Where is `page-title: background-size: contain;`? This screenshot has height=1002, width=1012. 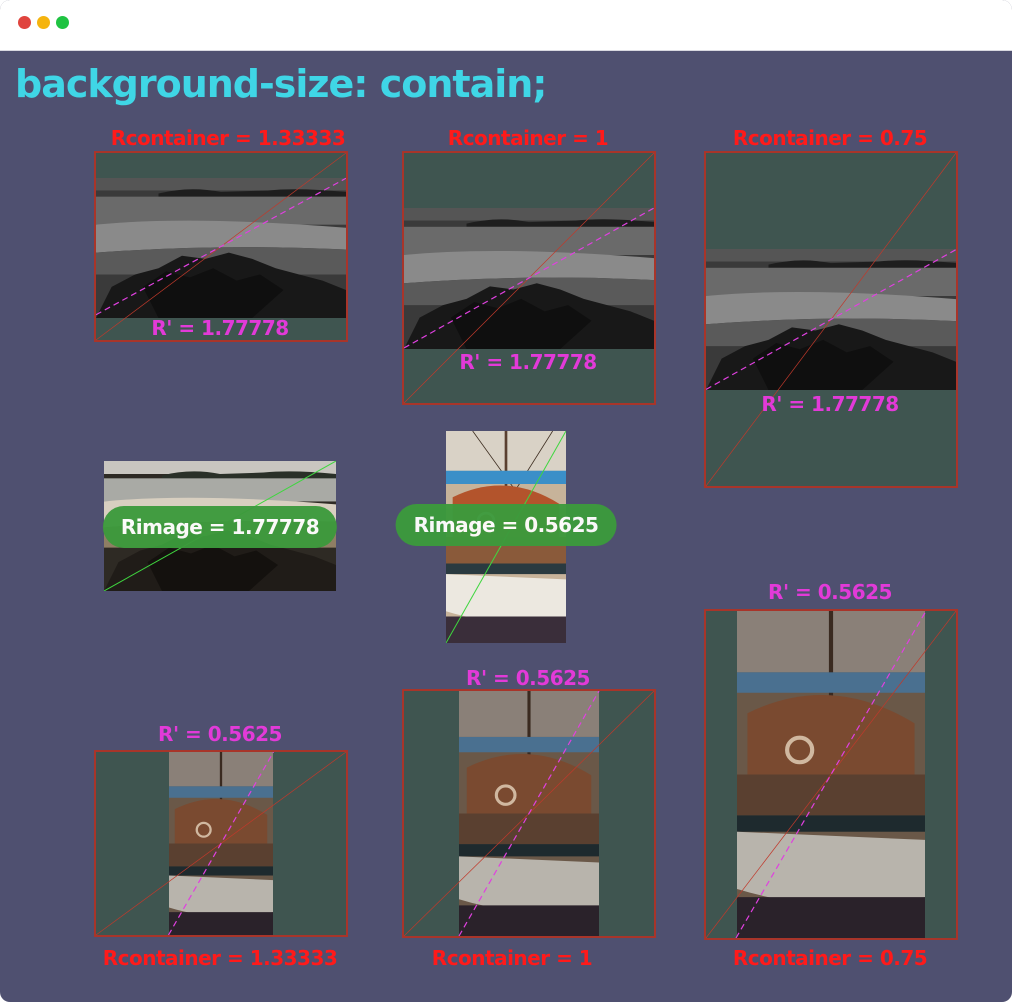 page-title: background-size: contain; is located at coordinates (281, 84).